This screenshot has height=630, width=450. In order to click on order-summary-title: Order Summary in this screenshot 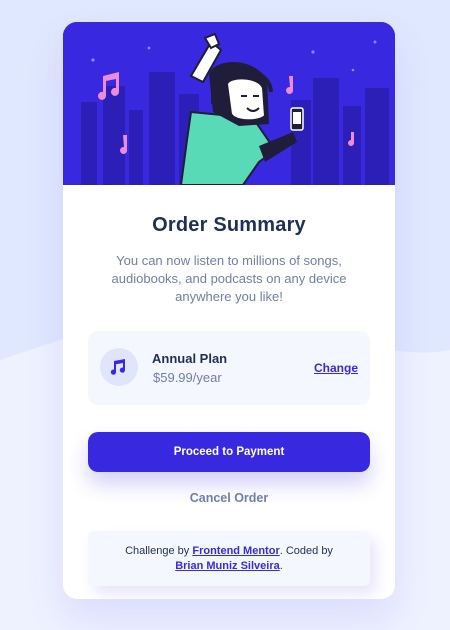, I will do `click(229, 225)`.